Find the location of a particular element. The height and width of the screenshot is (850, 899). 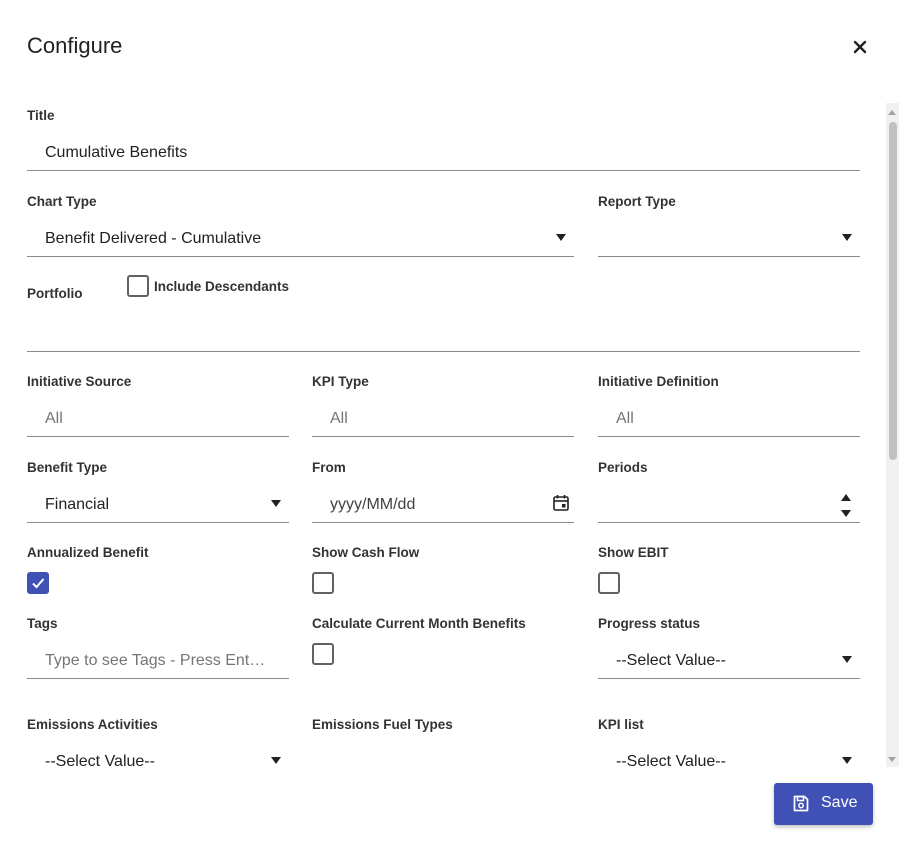

include-descendants-label: Include Descendants is located at coordinates (222, 286).